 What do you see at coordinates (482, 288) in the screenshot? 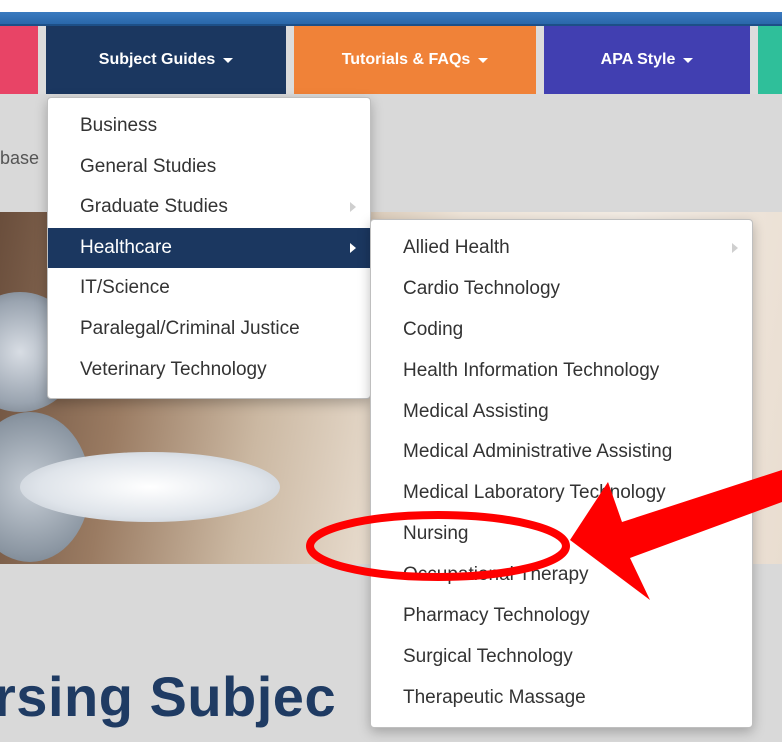
I see `menu-item-label: Cardio Technology` at bounding box center [482, 288].